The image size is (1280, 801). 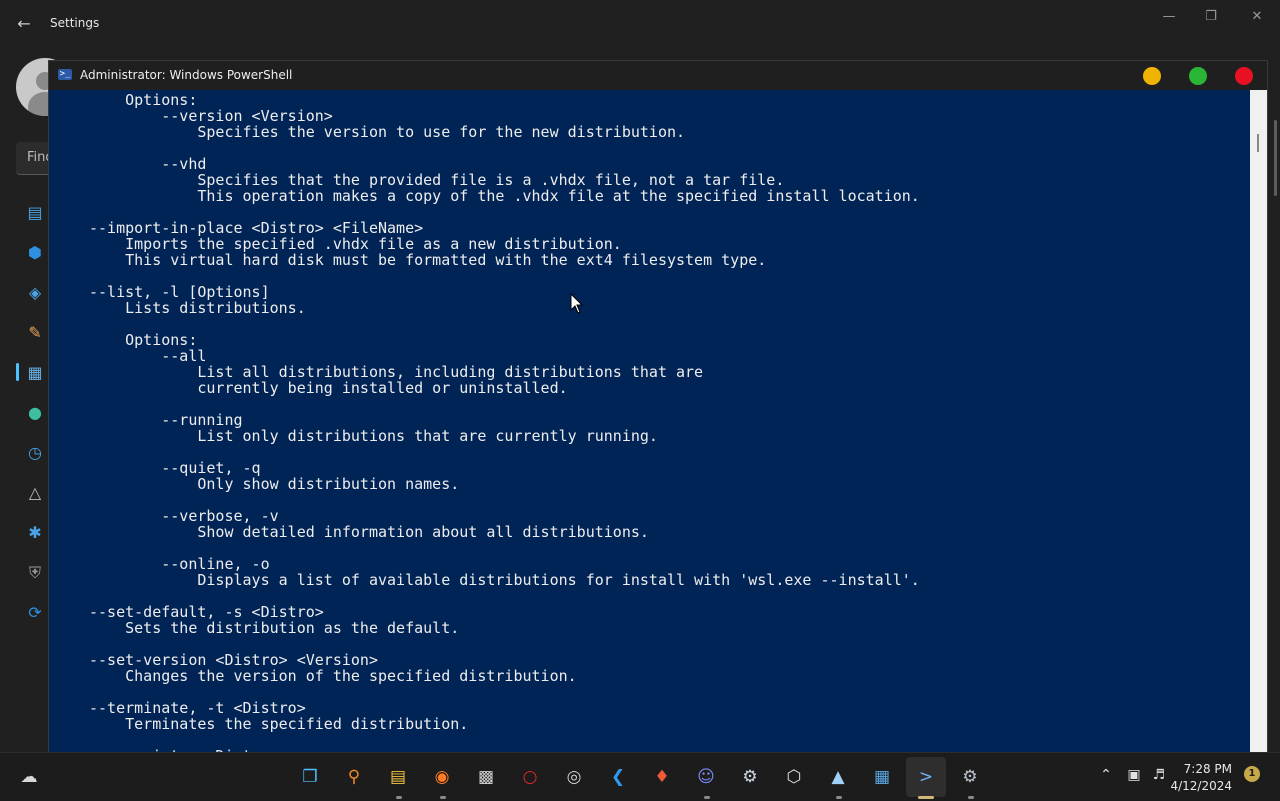 What do you see at coordinates (35, 213) in the screenshot?
I see `system-display-icon: ▤` at bounding box center [35, 213].